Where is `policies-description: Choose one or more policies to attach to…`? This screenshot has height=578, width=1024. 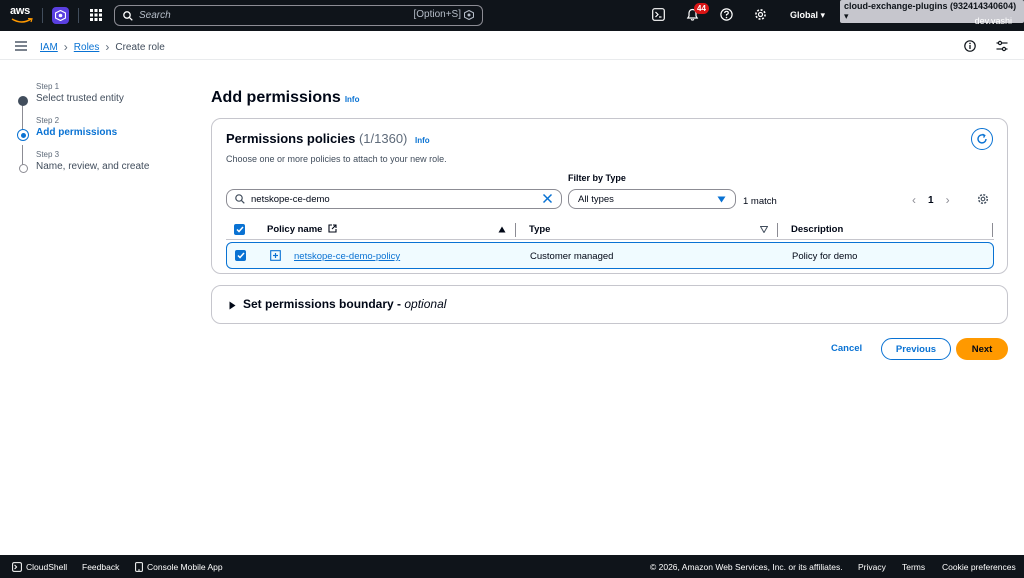
policies-description: Choose one or more policies to attach to… is located at coordinates (336, 159).